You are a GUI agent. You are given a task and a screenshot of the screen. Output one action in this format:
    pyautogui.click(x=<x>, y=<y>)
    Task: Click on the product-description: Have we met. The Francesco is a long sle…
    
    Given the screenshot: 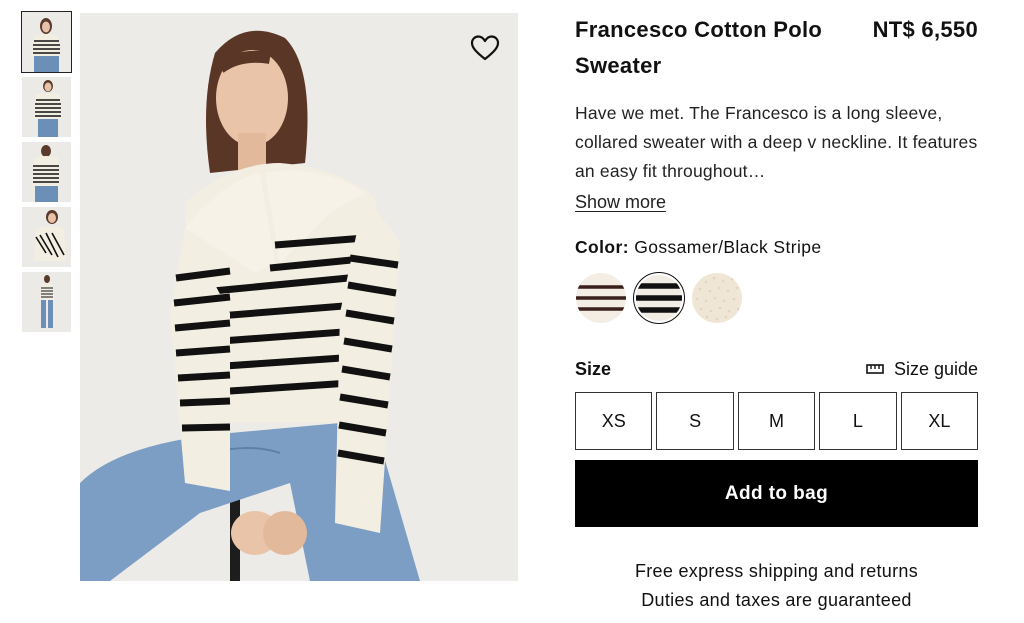 What is the action you would take?
    pyautogui.click(x=776, y=142)
    